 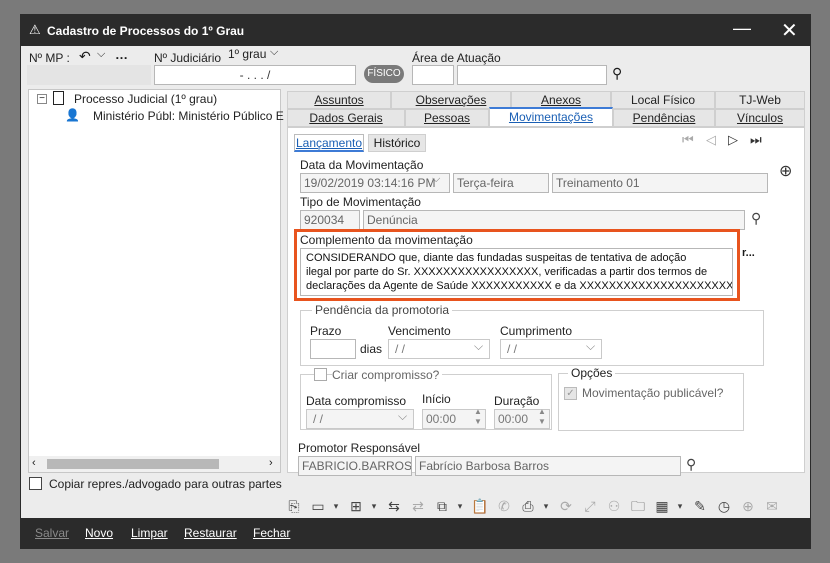 I want to click on publicavel-checkbox: ✓, so click(x=570, y=393).